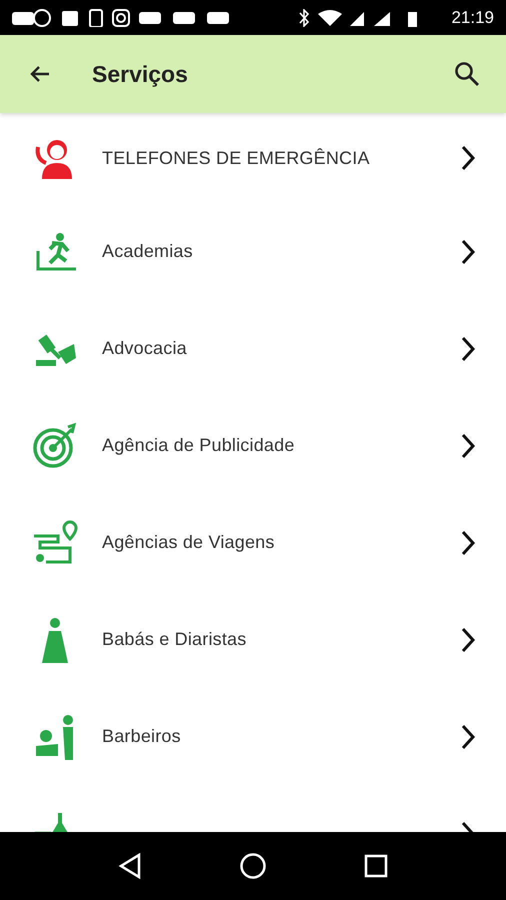 The image size is (506, 900). I want to click on service-label: Advocacia, so click(145, 348).